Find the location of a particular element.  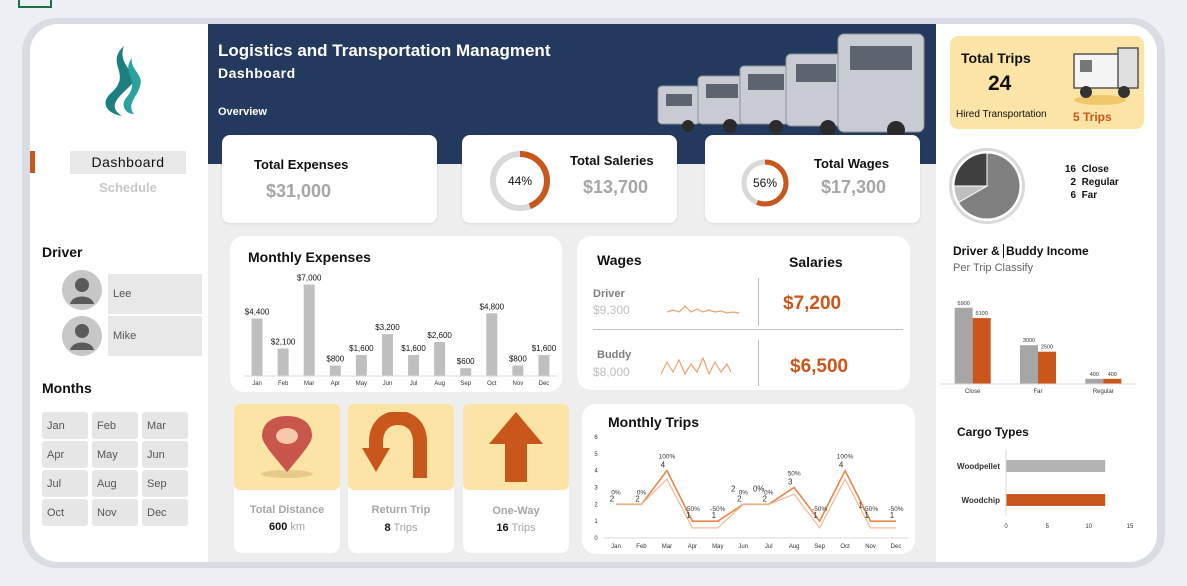

trucks-illustration is located at coordinates (792, 80).